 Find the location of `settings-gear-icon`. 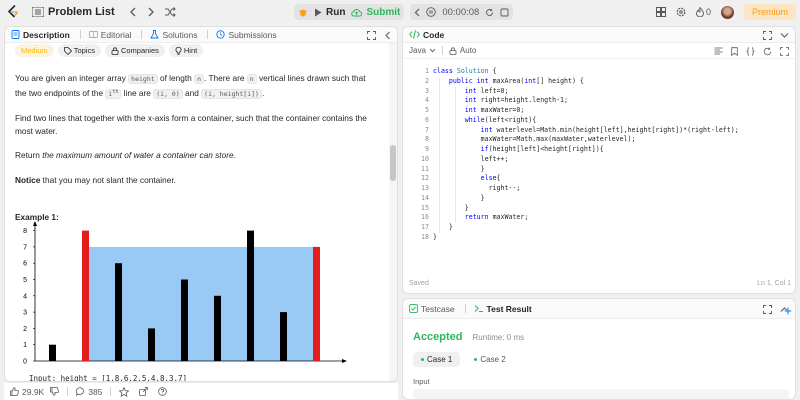

settings-gear-icon is located at coordinates (681, 12).